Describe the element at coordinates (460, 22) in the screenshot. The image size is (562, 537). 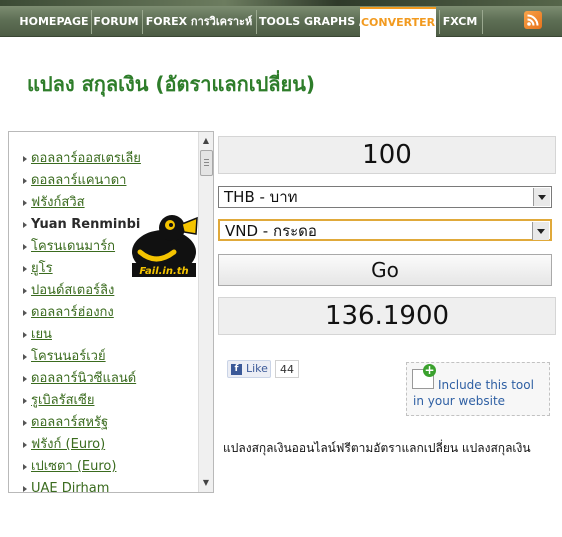
I see `nav-fxcm: FXCM` at that location.